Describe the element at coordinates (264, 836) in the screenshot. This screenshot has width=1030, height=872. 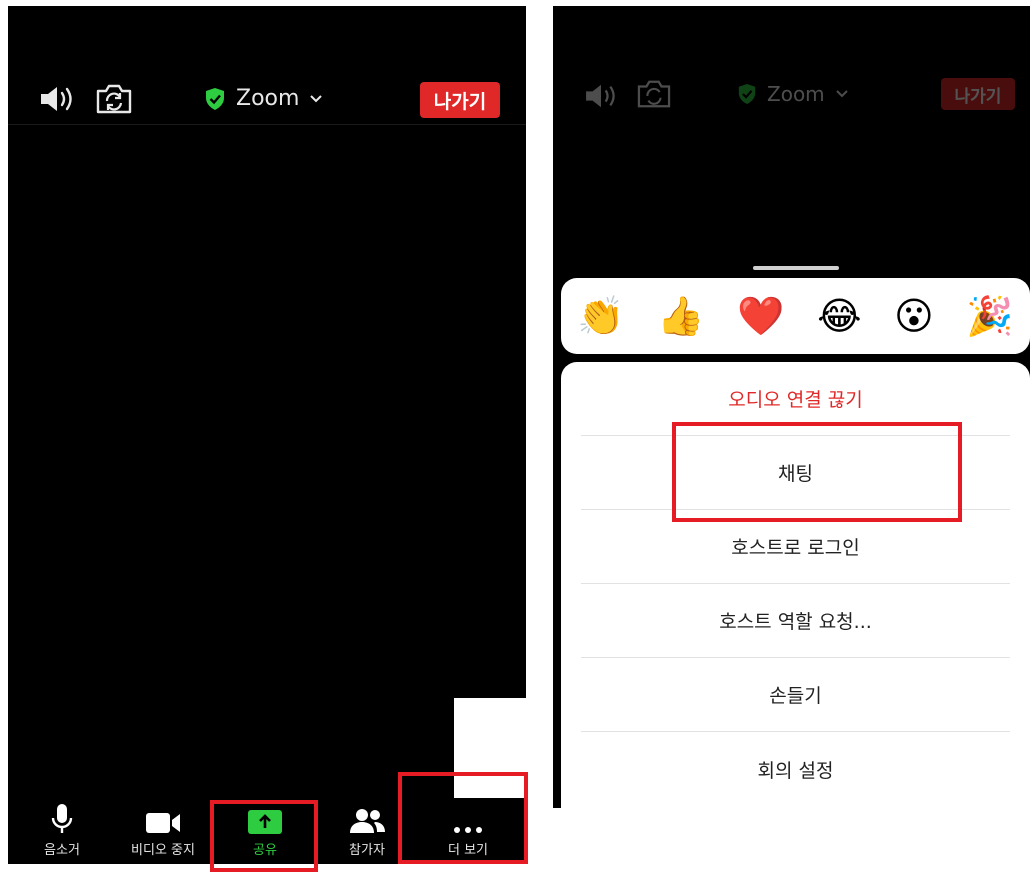
I see `highlight-share-box` at that location.